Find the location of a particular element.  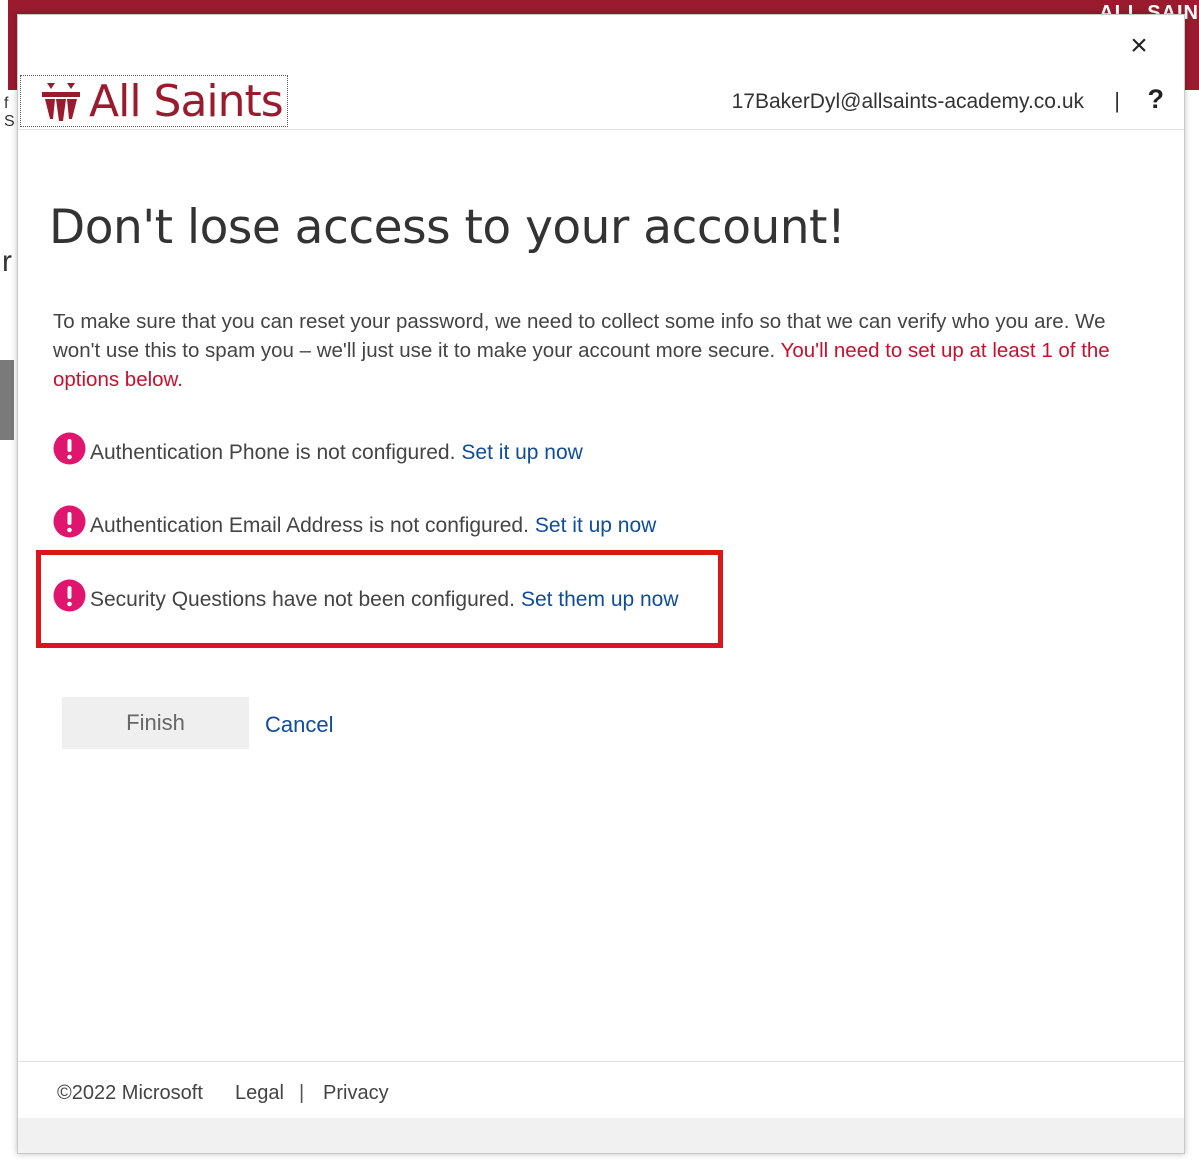

copyright-text: ©2022 Microsoft is located at coordinates (130, 1093).